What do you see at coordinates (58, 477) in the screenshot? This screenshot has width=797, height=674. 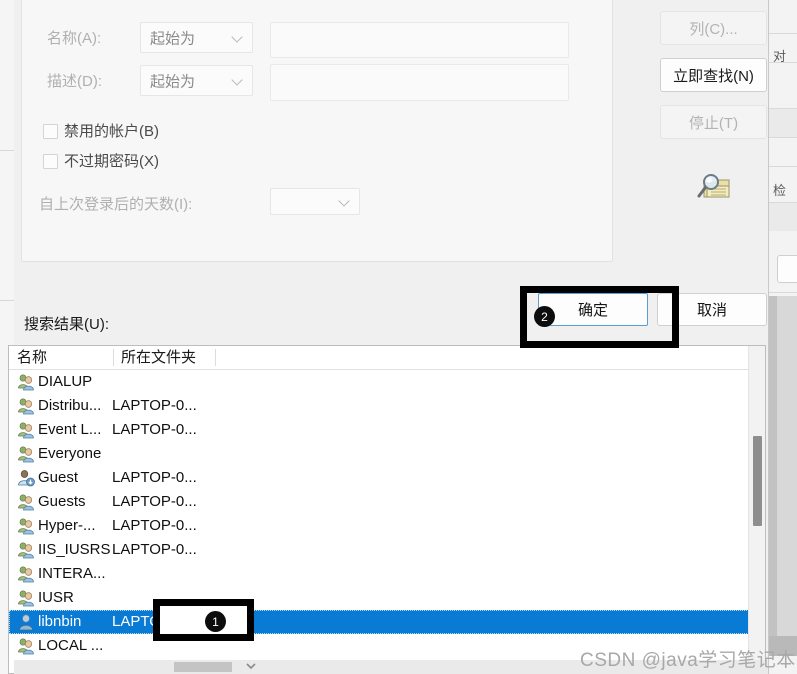 I see `result-name: Guest` at bounding box center [58, 477].